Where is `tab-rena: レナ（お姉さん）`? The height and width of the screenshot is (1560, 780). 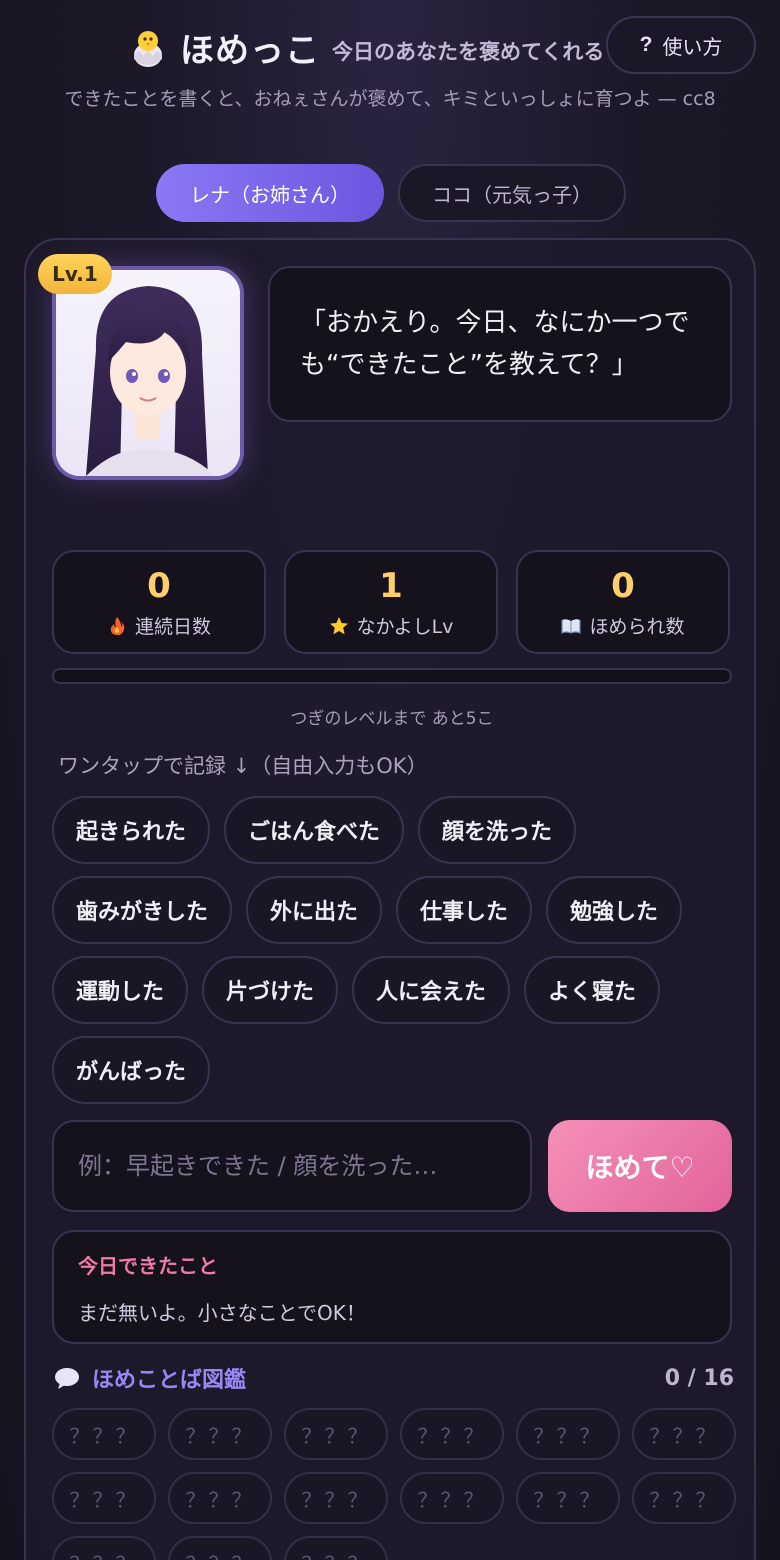
tab-rena: レナ（お姉さん） is located at coordinates (270, 193).